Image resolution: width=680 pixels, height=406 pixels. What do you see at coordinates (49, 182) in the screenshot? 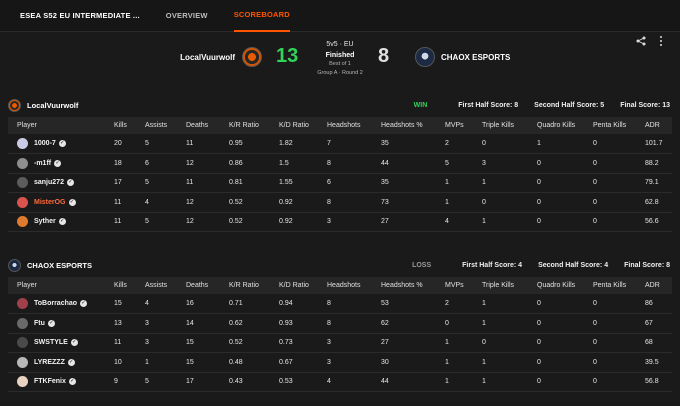
I see `player-name-link: sanju272` at bounding box center [49, 182].